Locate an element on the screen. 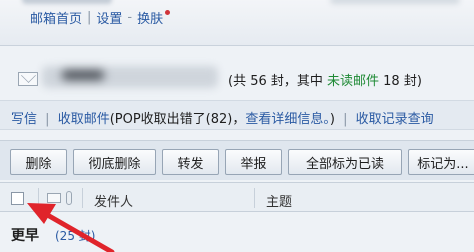  settings-link: 设置 is located at coordinates (109, 17).